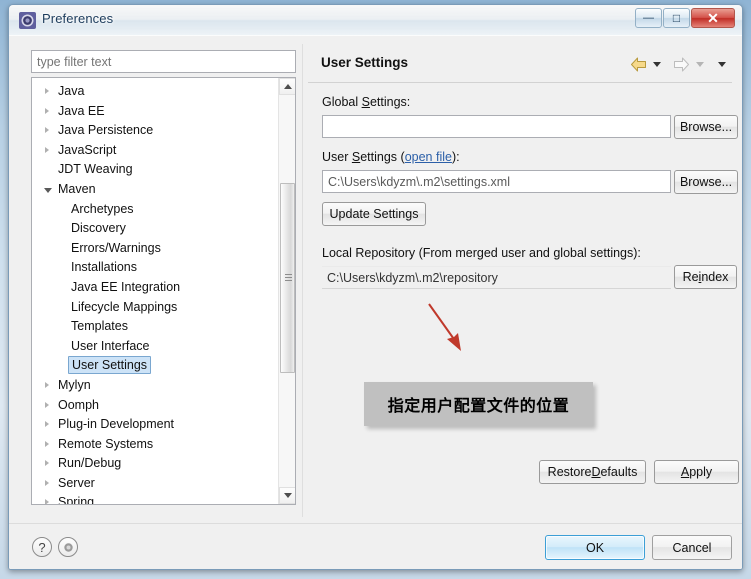 This screenshot has height=579, width=751. I want to click on global-settings-input, so click(496, 126).